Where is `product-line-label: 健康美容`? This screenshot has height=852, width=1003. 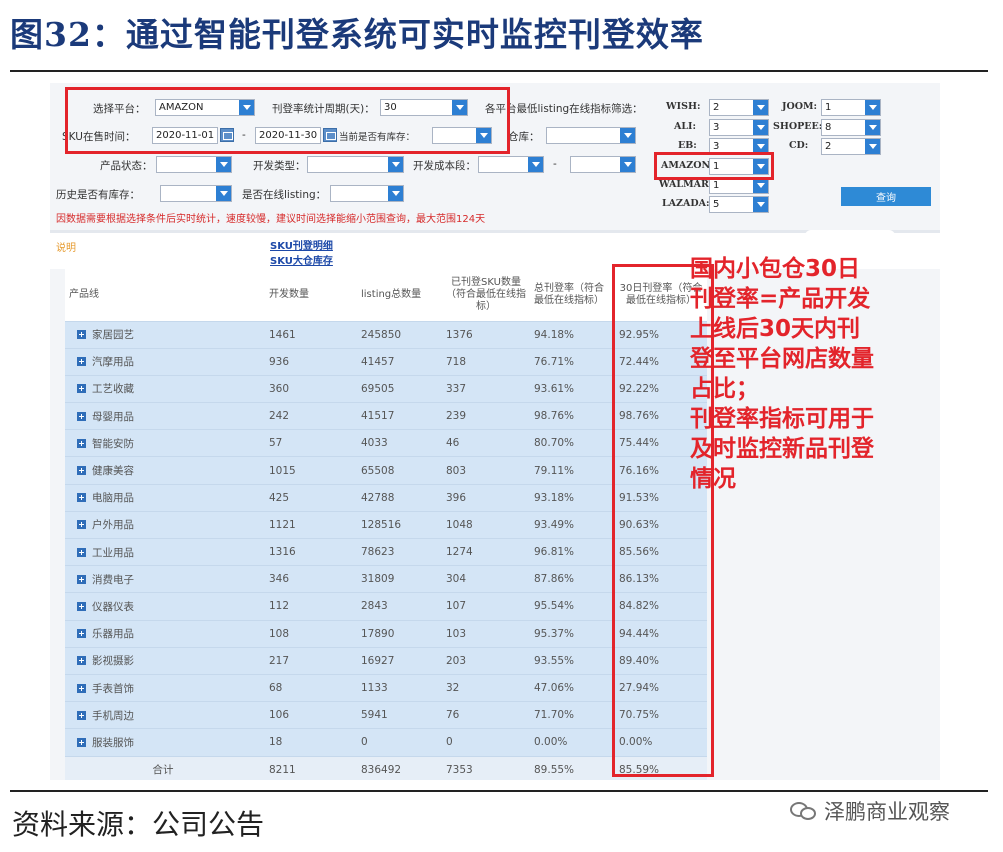
product-line-label: 健康美容 is located at coordinates (113, 471).